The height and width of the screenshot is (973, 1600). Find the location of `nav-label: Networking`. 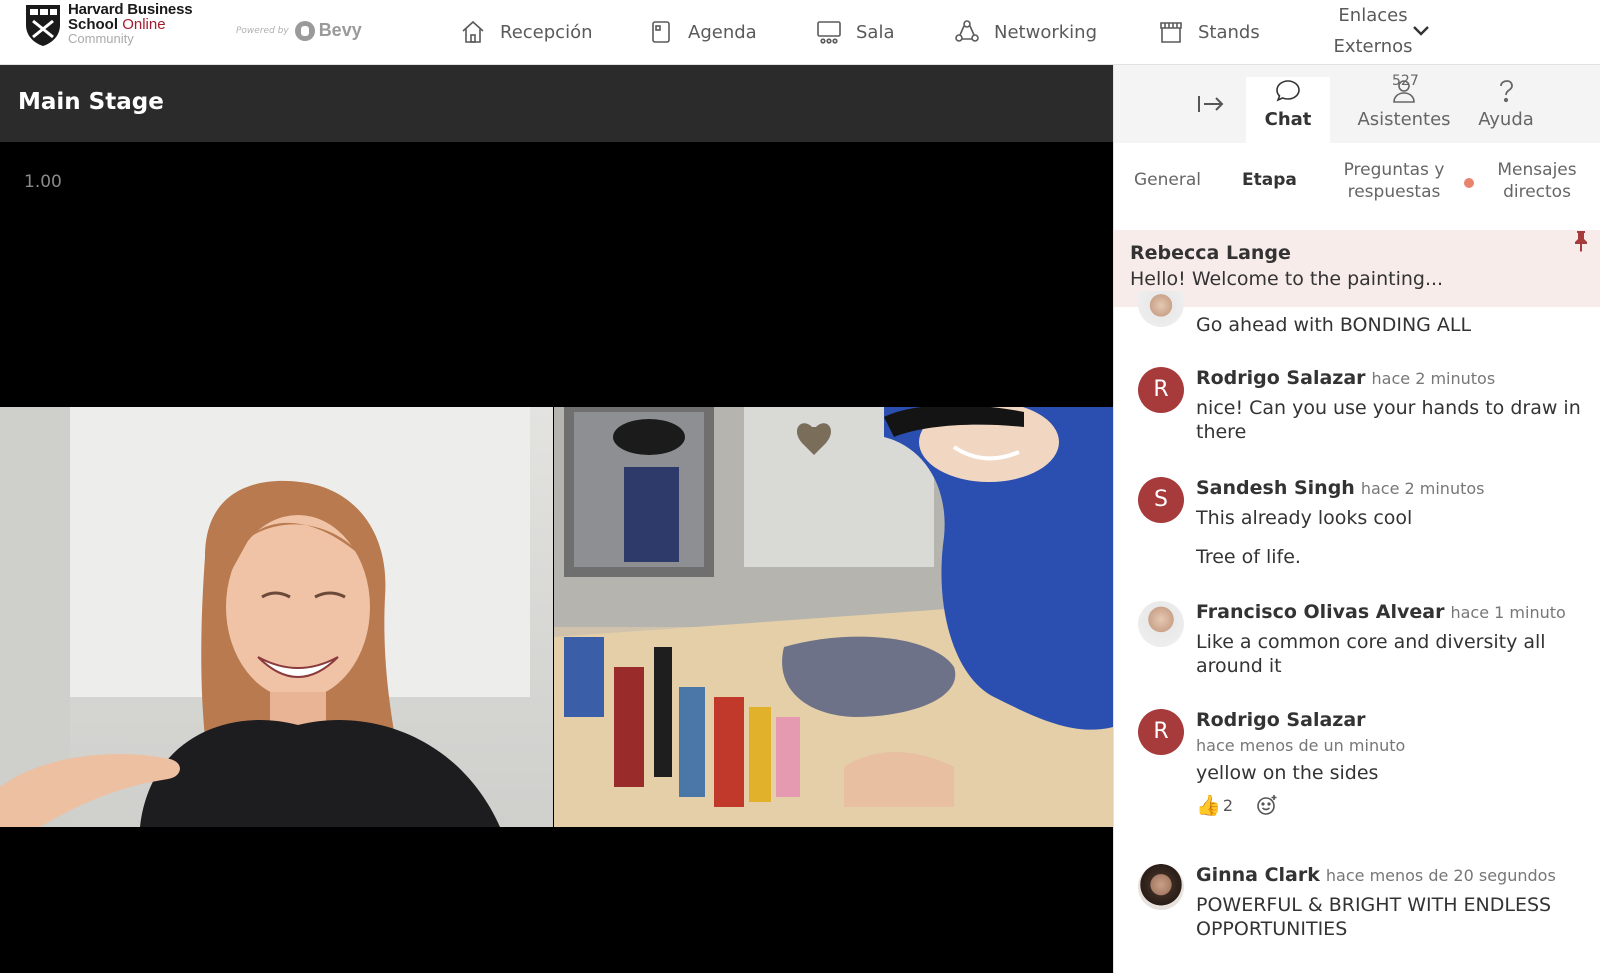

nav-label: Networking is located at coordinates (1045, 32).